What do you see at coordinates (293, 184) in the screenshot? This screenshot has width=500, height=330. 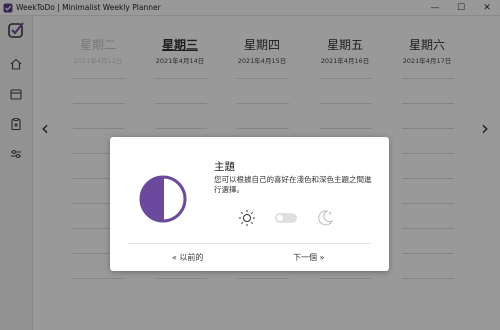 I see `modal-description: 您可以根據自己的喜好在淺色和深色主題之間進行選擇。` at bounding box center [293, 184].